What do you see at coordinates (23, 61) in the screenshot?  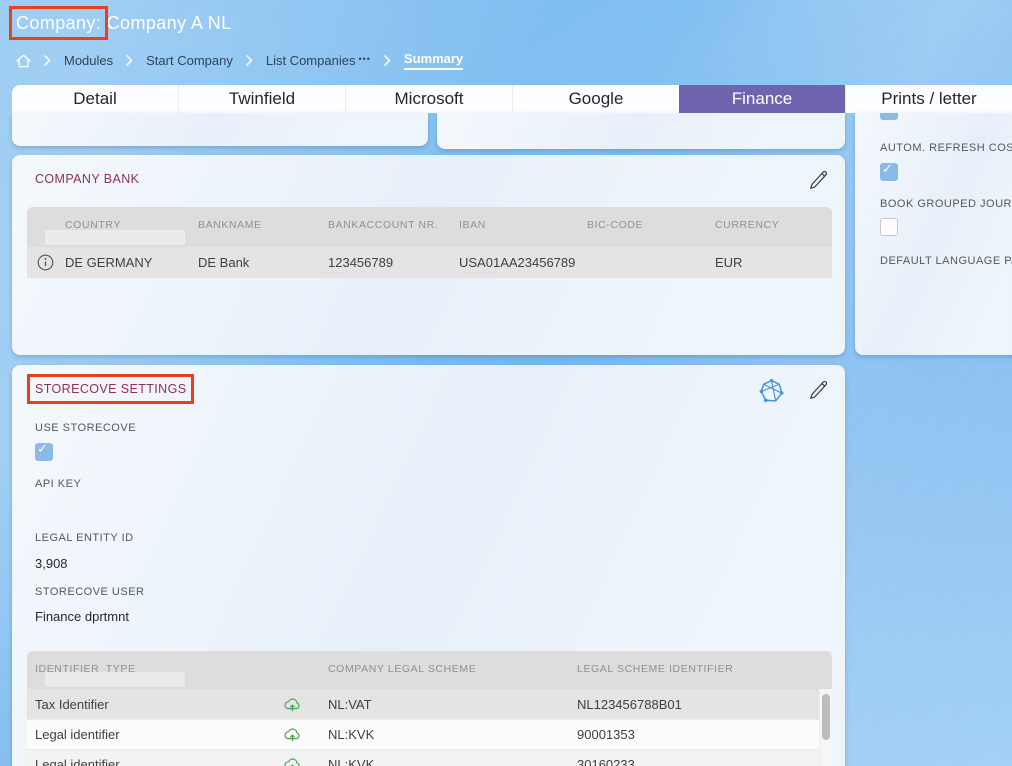 I see `home-icon` at bounding box center [23, 61].